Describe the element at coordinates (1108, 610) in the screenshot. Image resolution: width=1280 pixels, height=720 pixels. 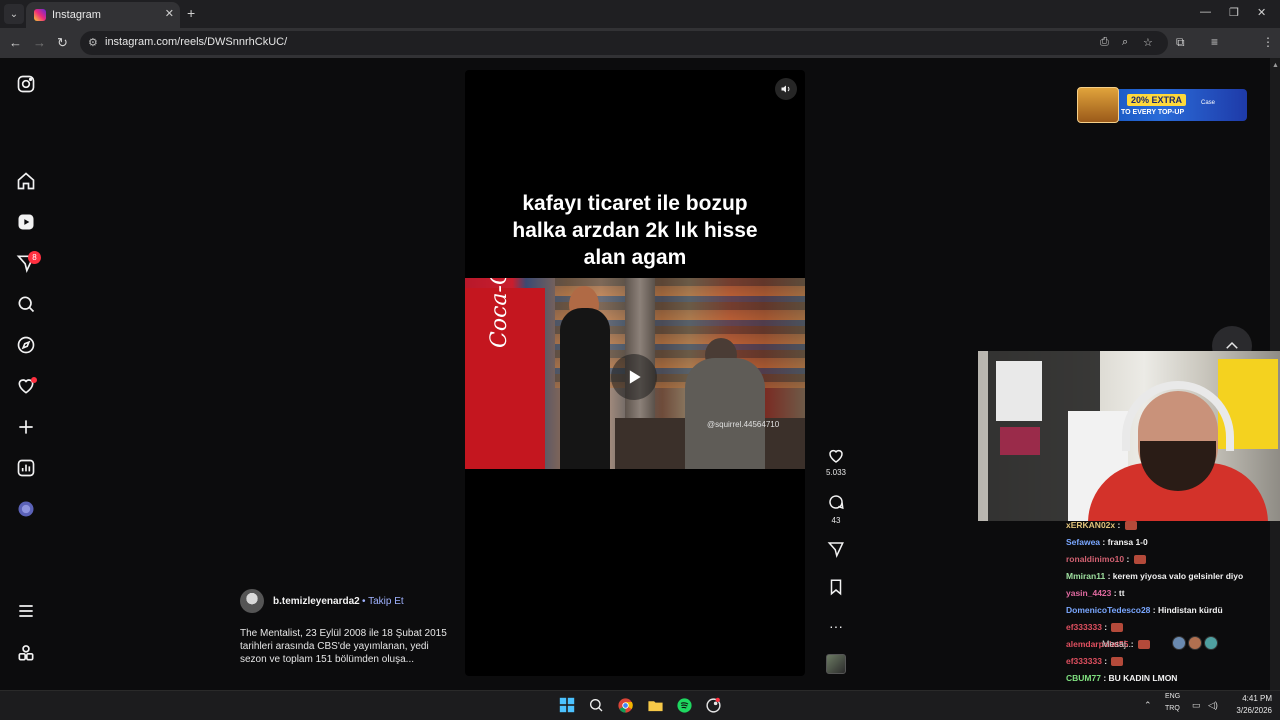
I see `chat-username: DomenicoTedesco28` at that location.